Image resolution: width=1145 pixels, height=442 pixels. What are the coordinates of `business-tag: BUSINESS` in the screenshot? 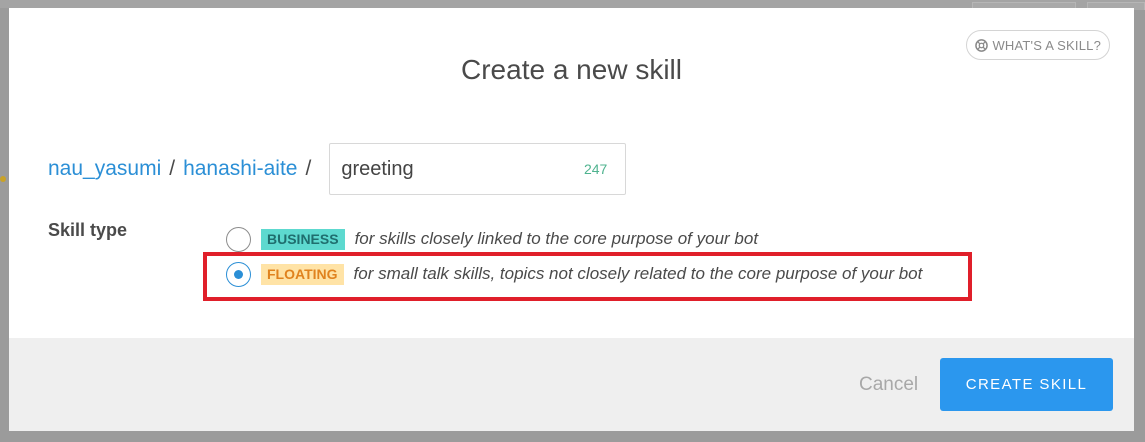 It's located at (303, 239).